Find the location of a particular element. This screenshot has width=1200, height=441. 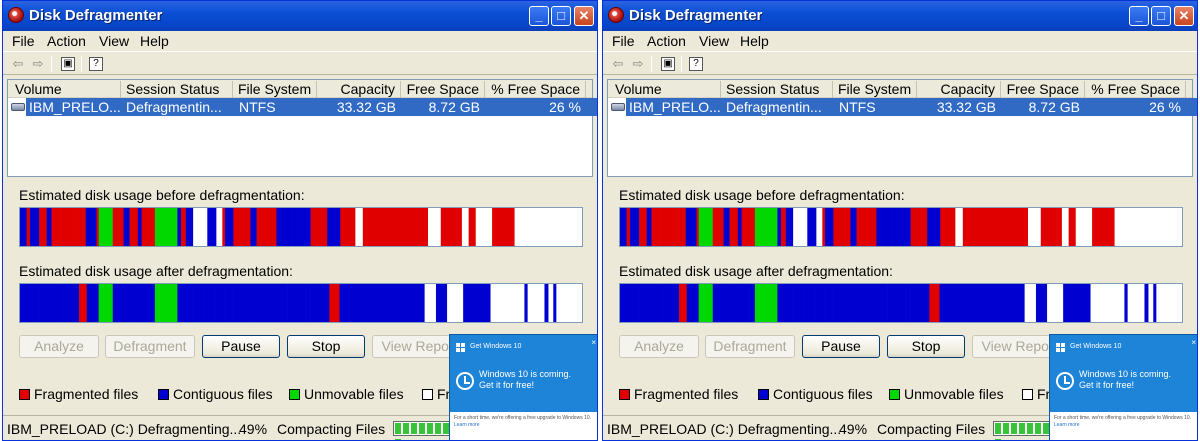

contiguous-swatch is located at coordinates (763, 394).